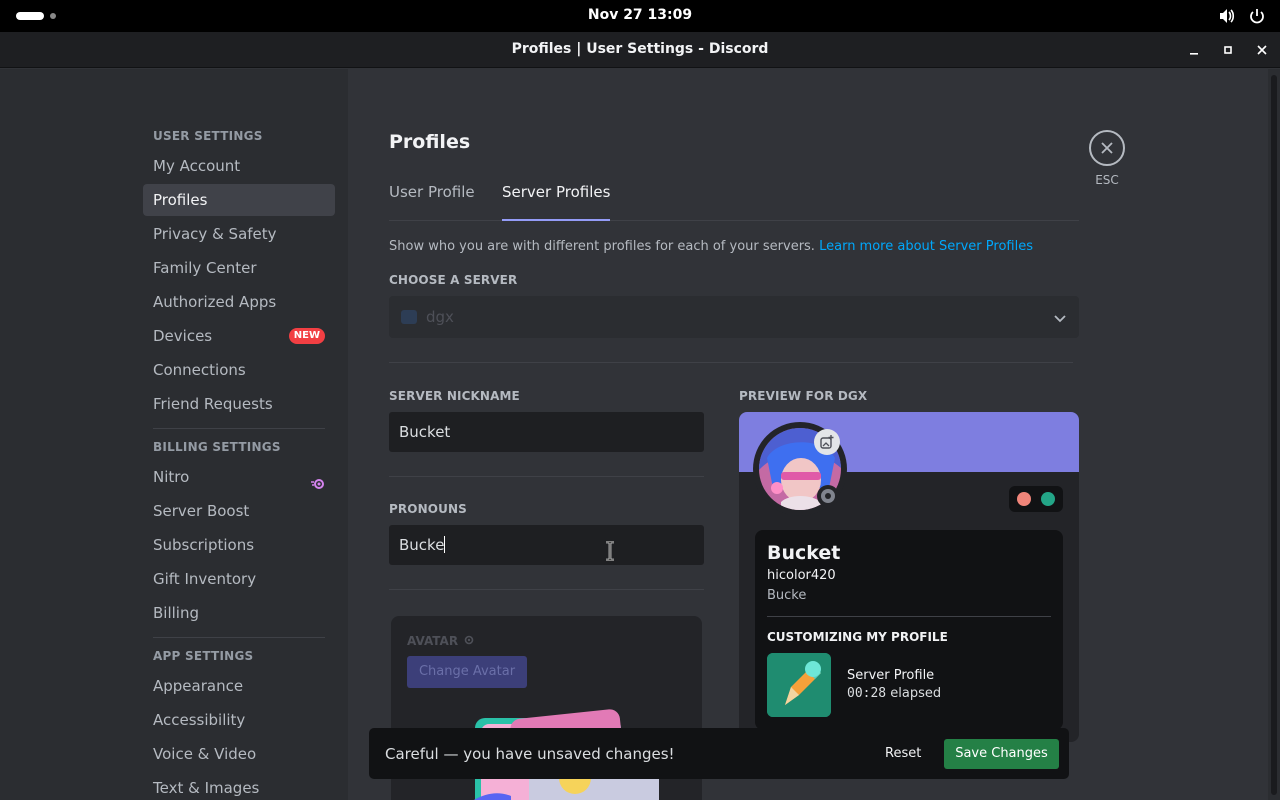  Describe the element at coordinates (1228, 50) in the screenshot. I see `maximize-button` at that location.